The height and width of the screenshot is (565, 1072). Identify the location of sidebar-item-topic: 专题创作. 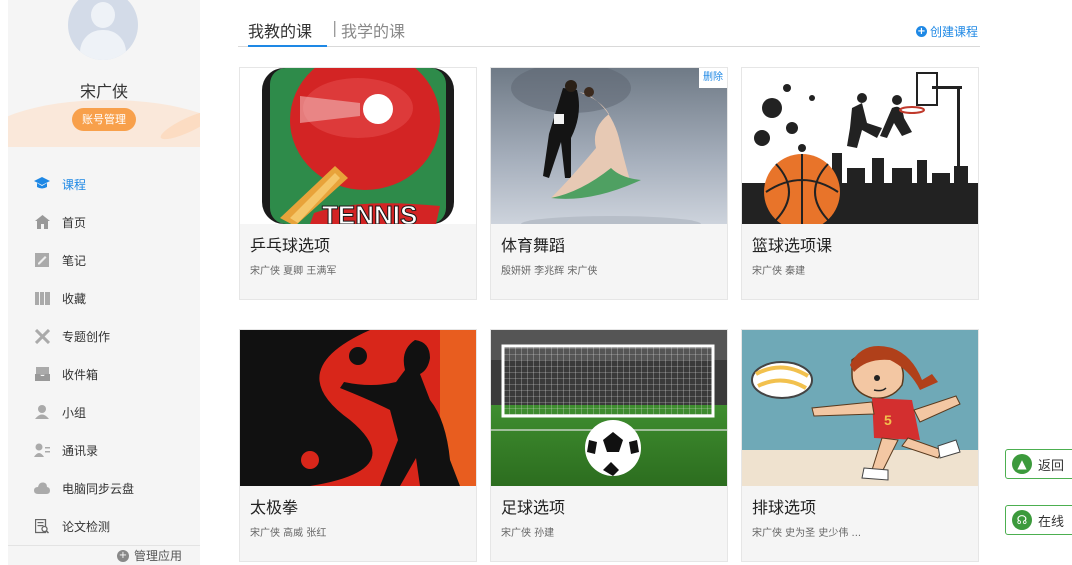
(104, 336).